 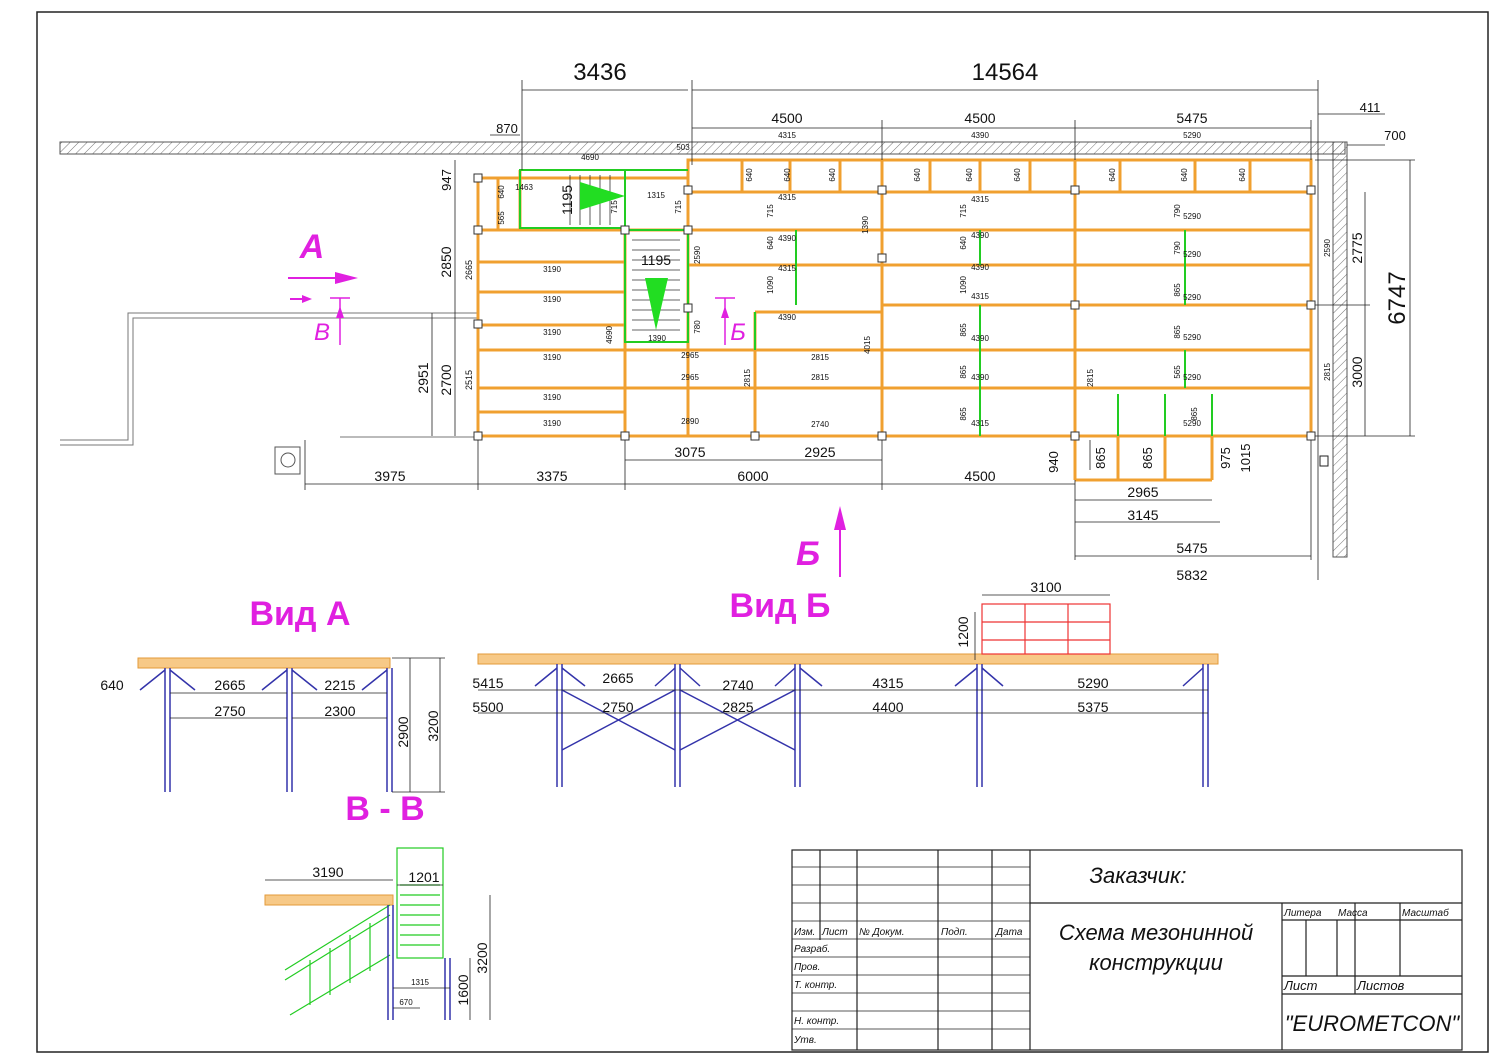 I want to click on dim-2665: 2665, so click(x=469, y=270).